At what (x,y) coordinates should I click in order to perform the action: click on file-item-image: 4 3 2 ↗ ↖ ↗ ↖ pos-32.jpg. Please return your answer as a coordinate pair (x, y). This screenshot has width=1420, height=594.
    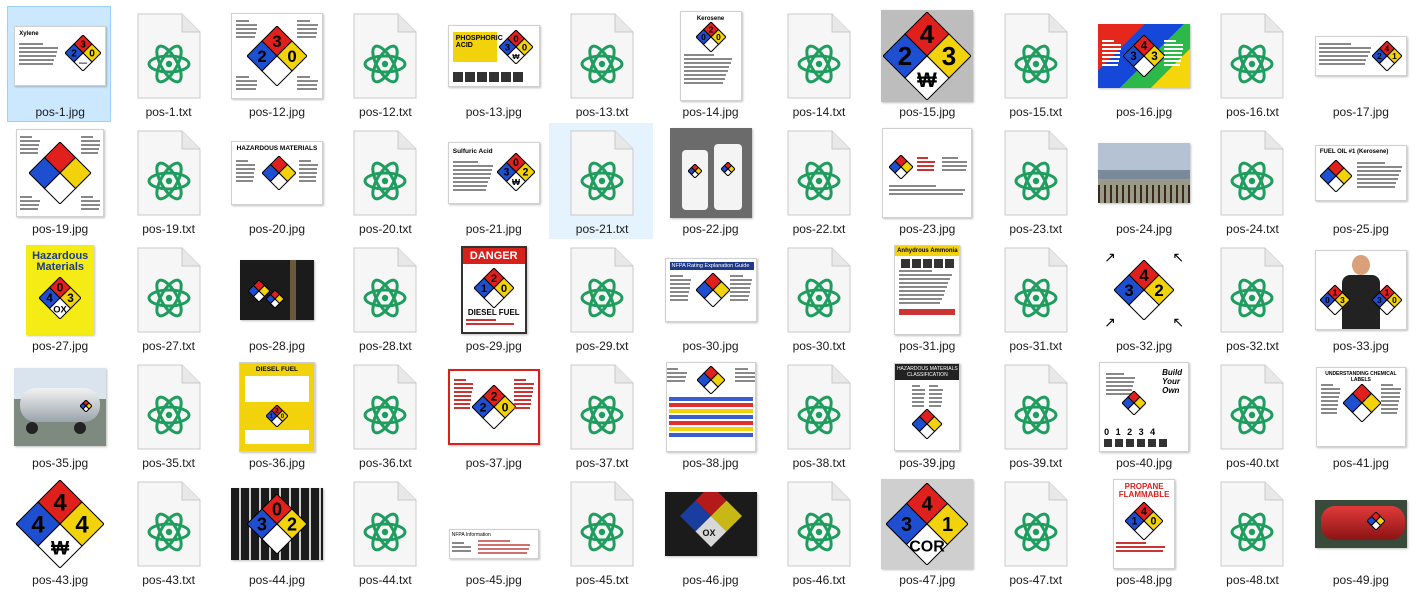
    Looking at the image, I should click on (1144, 298).